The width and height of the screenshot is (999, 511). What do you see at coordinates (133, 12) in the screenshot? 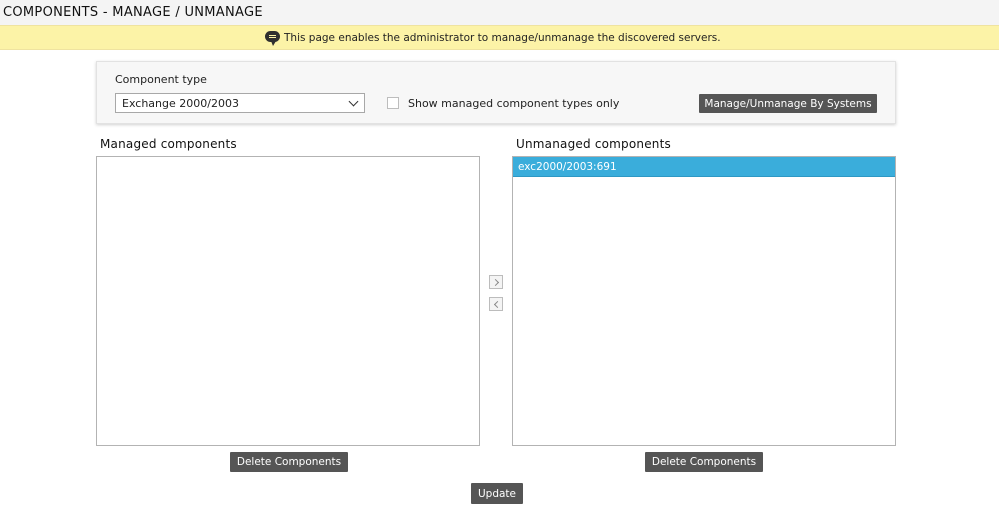
I see `page-title: COMPONENTS - MANAGE / UNMANAGE` at bounding box center [133, 12].